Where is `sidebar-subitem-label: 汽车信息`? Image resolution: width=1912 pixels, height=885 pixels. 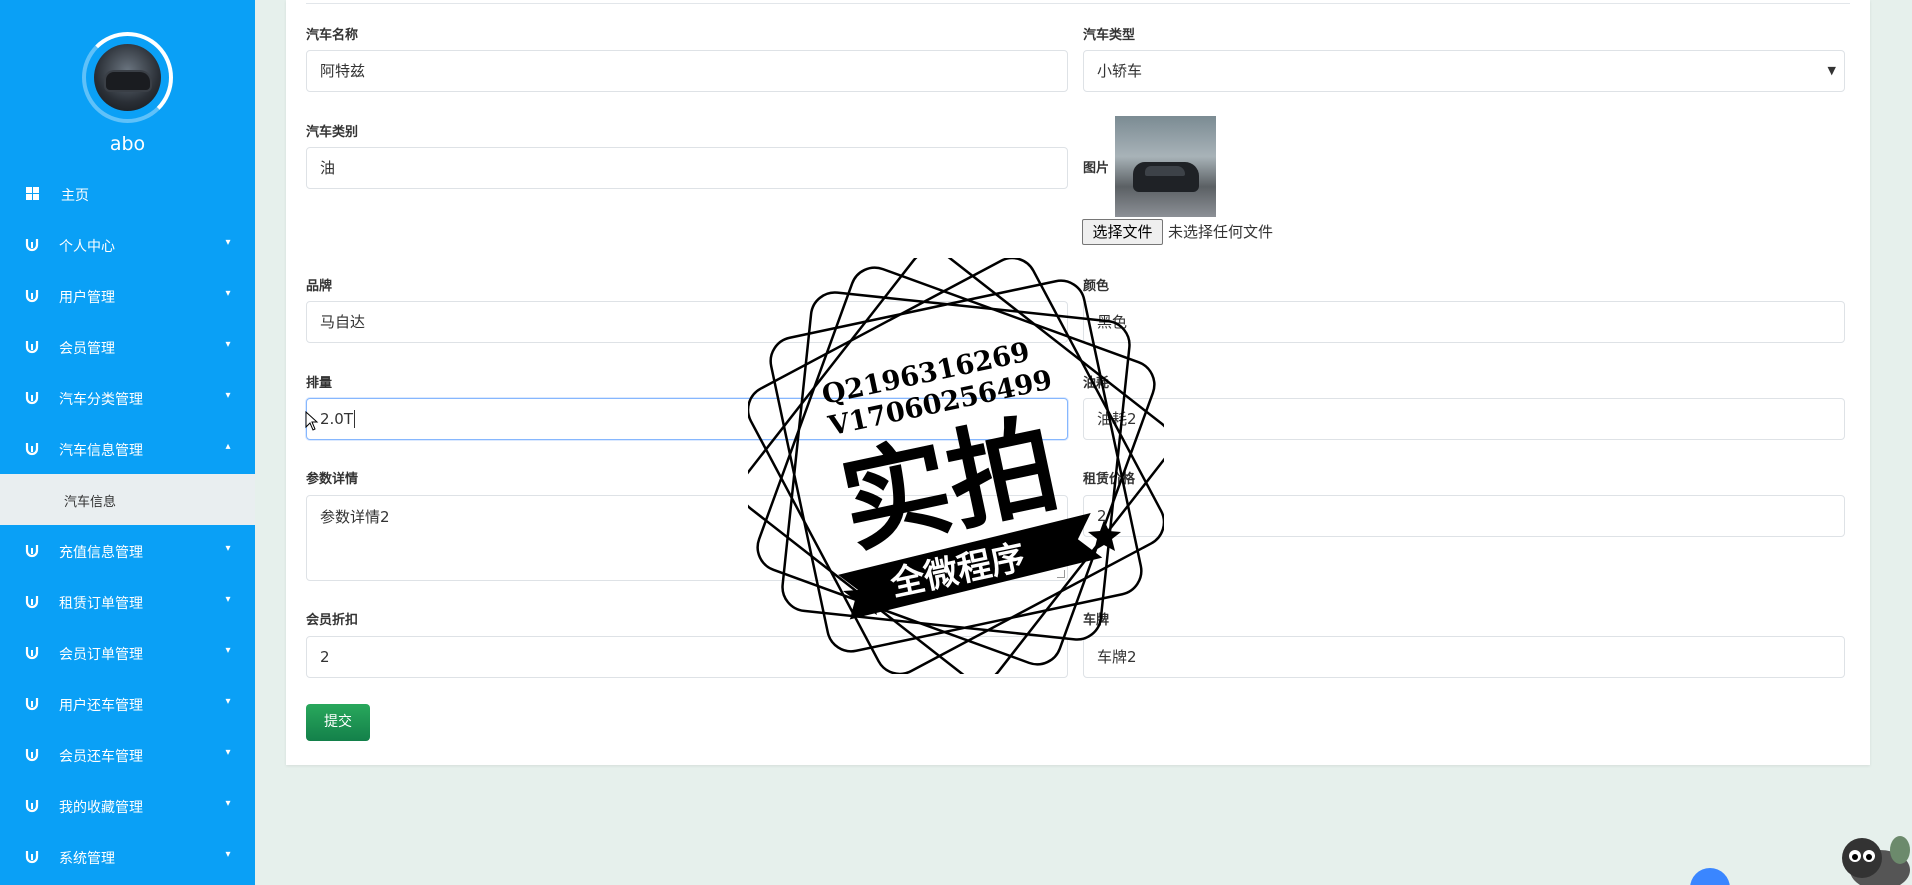 sidebar-subitem-label: 汽车信息 is located at coordinates (90, 502).